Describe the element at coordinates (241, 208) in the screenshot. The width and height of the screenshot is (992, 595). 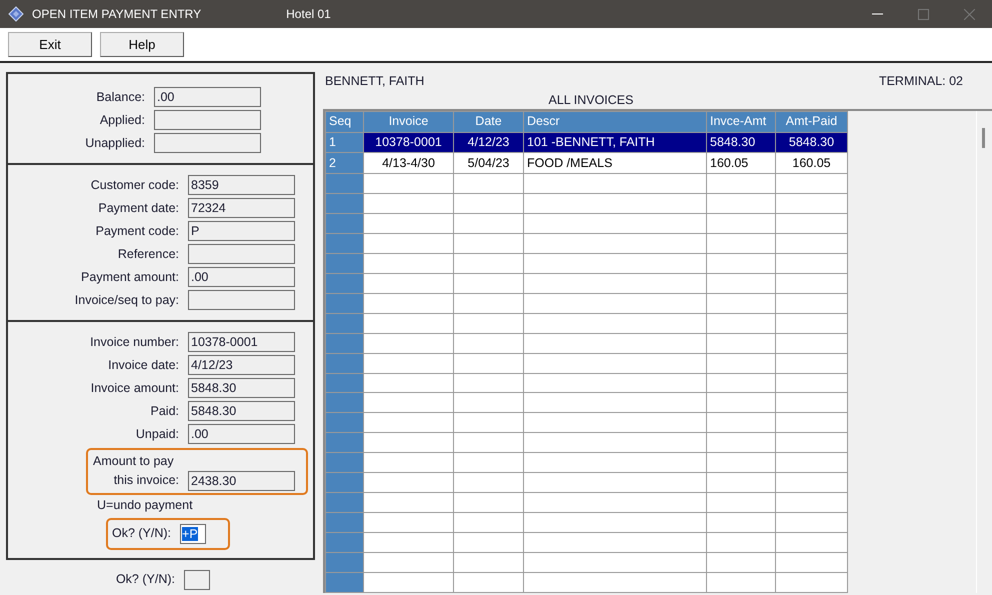
I see `input-field: 72324` at that location.